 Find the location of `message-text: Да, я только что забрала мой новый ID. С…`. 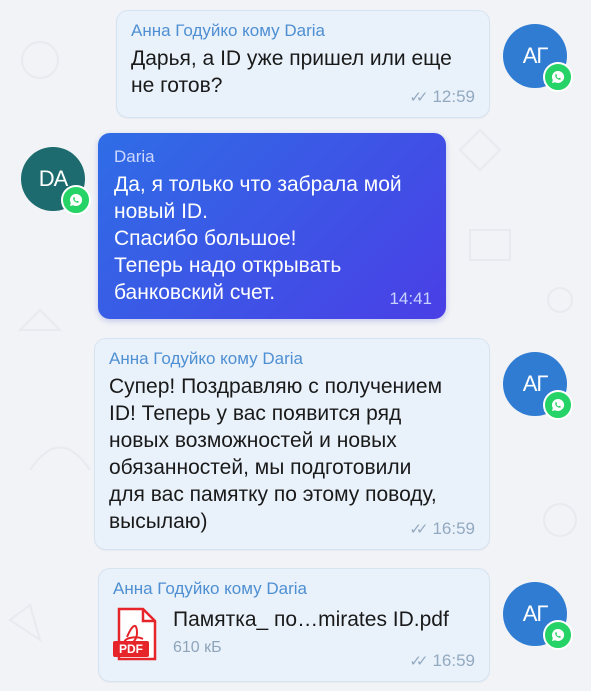

message-text: Да, я только что забрала мой новый ID. С… is located at coordinates (258, 238).